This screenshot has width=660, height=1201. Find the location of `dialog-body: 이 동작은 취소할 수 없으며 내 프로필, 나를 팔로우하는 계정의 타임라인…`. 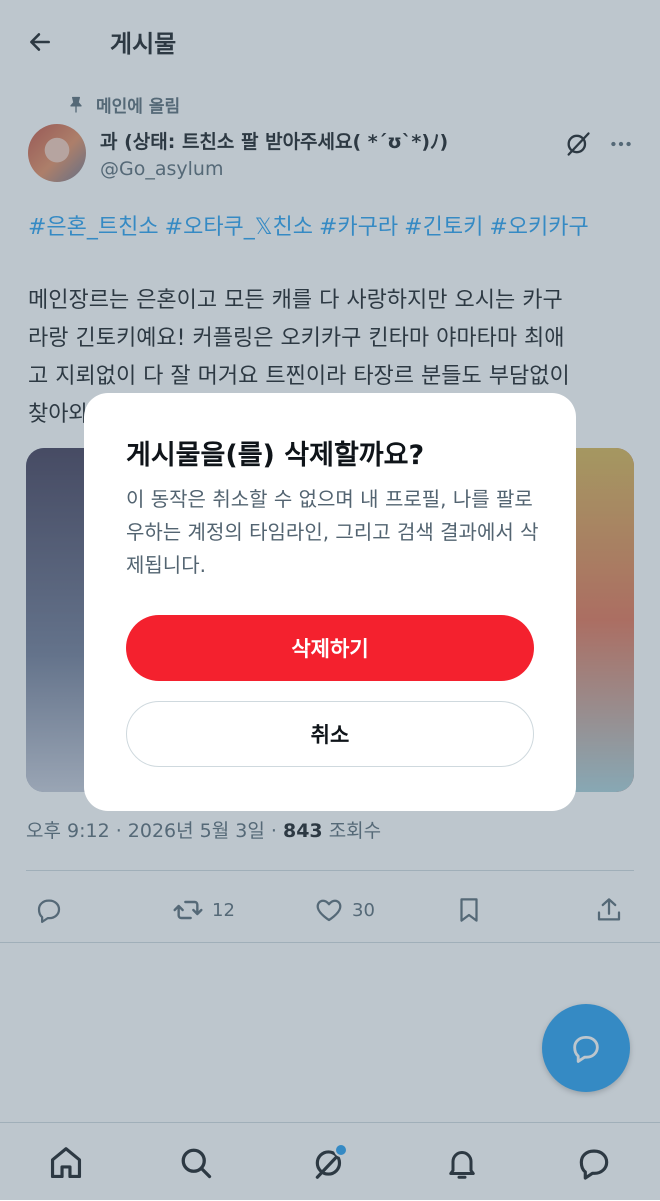

dialog-body: 이 동작은 취소할 수 없으며 내 프로필, 나를 팔로우하는 계정의 타임라인… is located at coordinates (332, 532).